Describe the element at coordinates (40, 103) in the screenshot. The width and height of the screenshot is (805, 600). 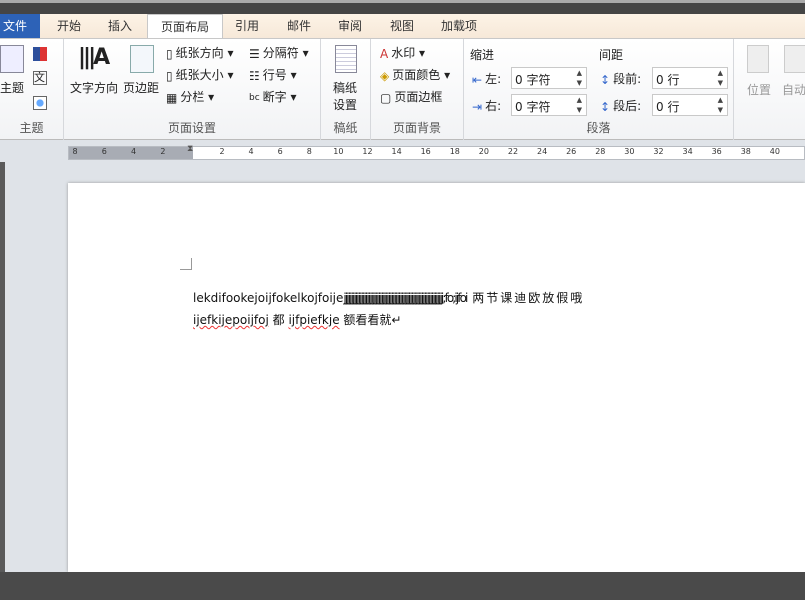
I see `theme-effects-icon` at that location.